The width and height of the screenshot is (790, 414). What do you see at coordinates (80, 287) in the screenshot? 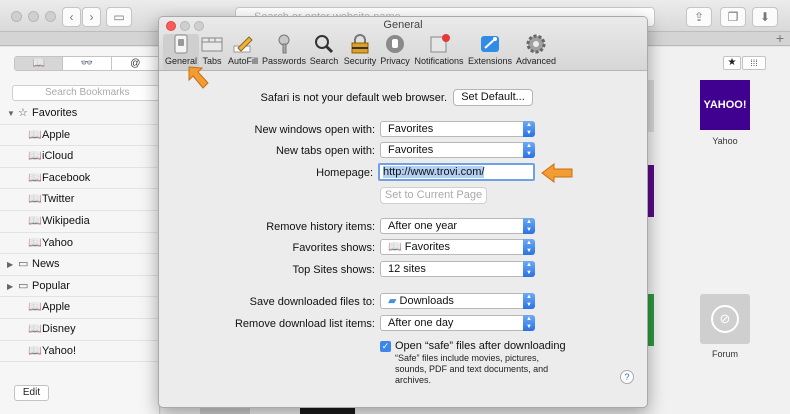
I see `sidebar-item: ▶ ▭ Popular` at bounding box center [80, 287].